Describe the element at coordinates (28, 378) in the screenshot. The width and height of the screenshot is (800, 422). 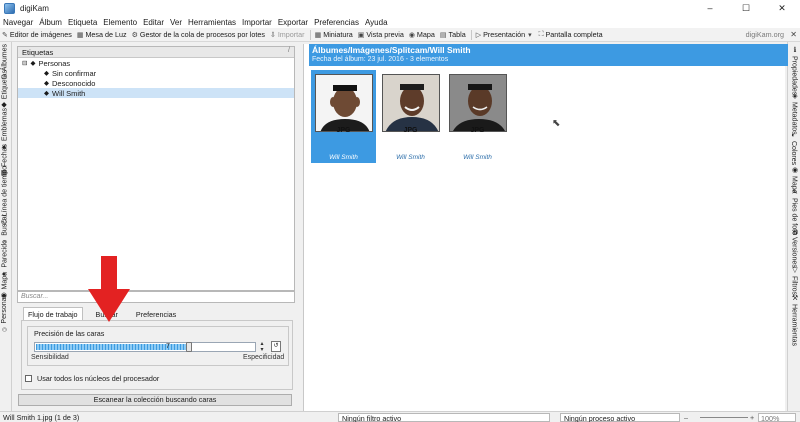
I see `use-all-cores-checkbox` at that location.